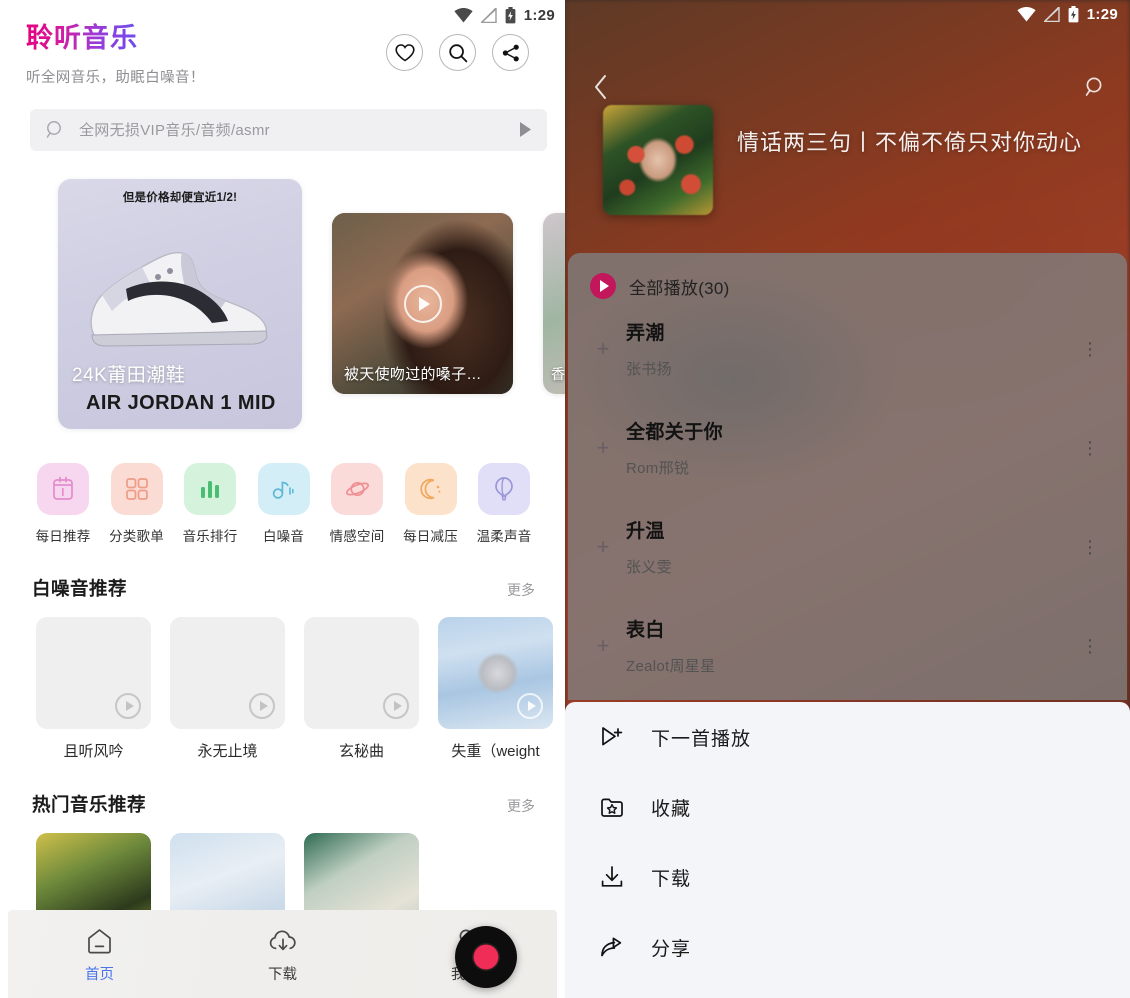  I want to click on wifi-icon, so click(1026, 14).